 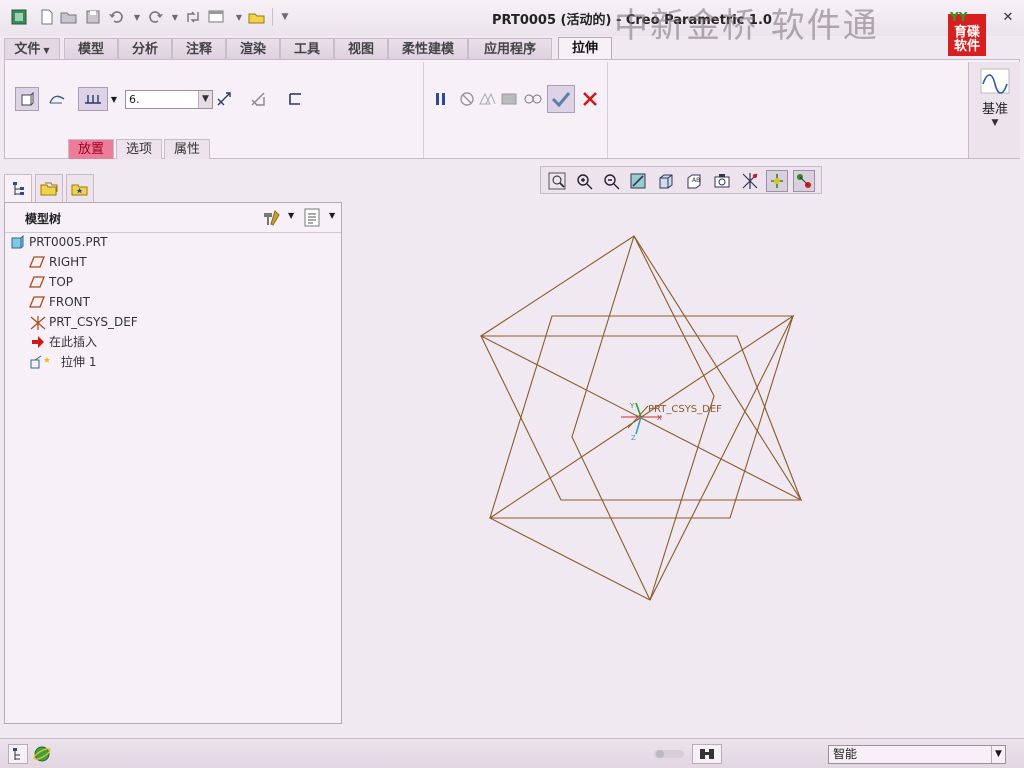 What do you see at coordinates (173, 242) in the screenshot?
I see `tree-item-part: PRT0005.PRT` at bounding box center [173, 242].